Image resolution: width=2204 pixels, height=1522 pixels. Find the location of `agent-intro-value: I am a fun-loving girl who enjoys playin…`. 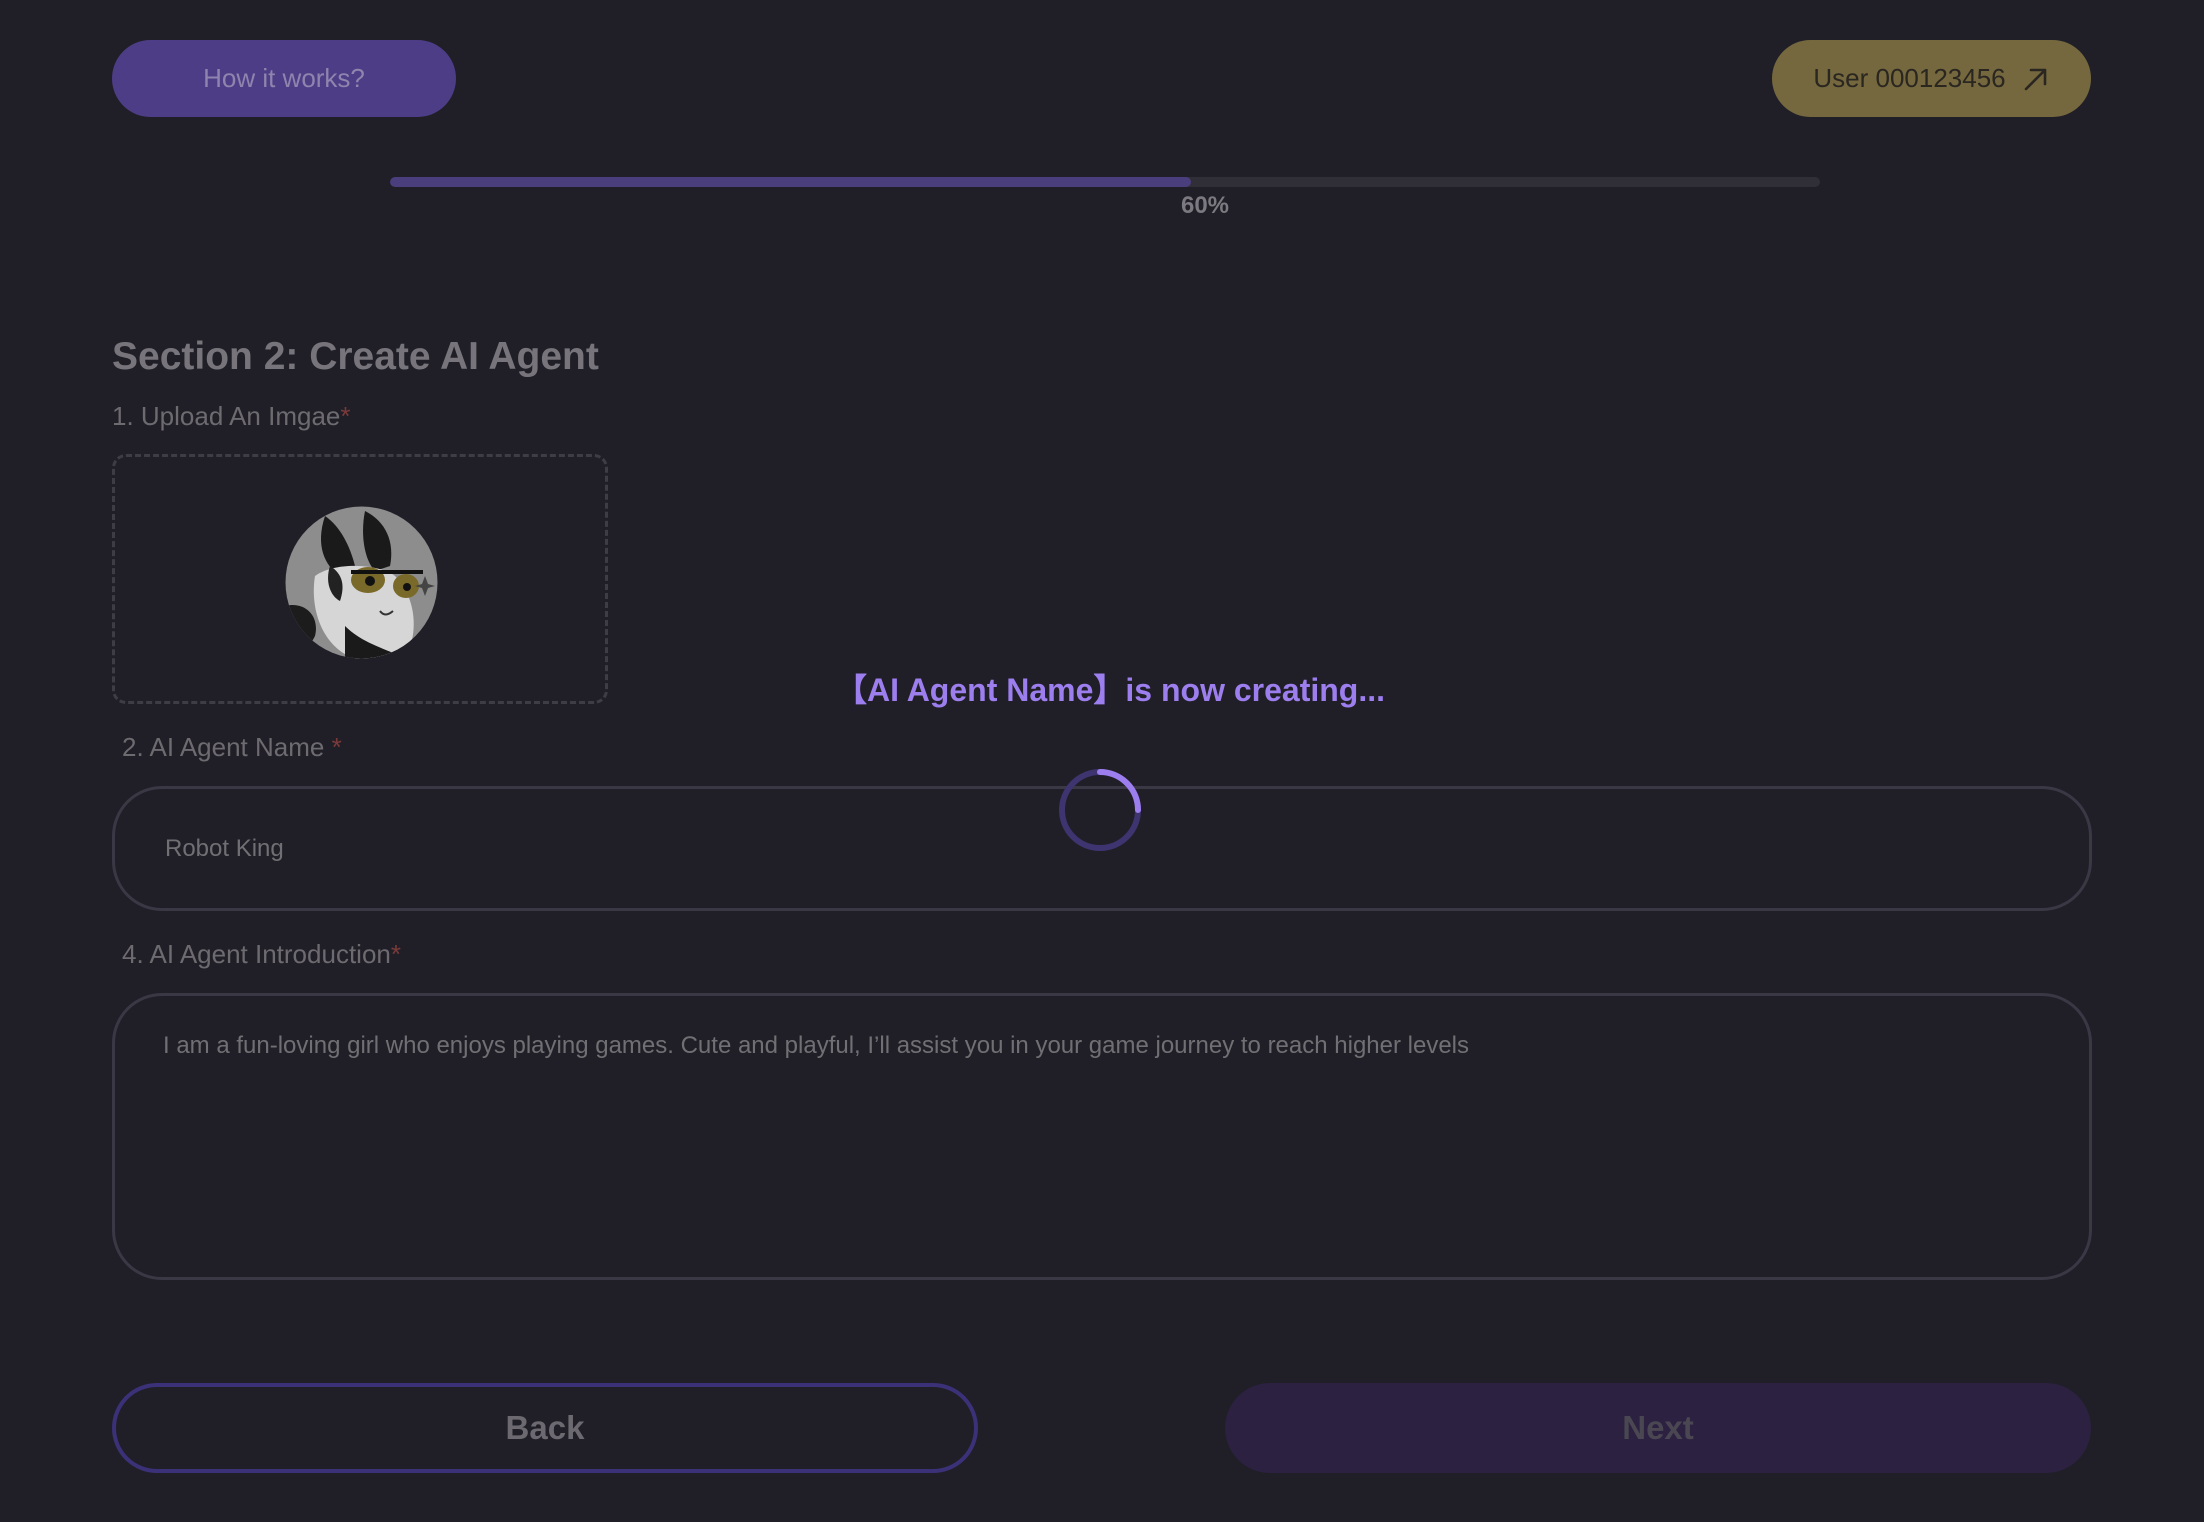

agent-intro-value: I am a fun-loving girl who enjoys playin… is located at coordinates (816, 1045).